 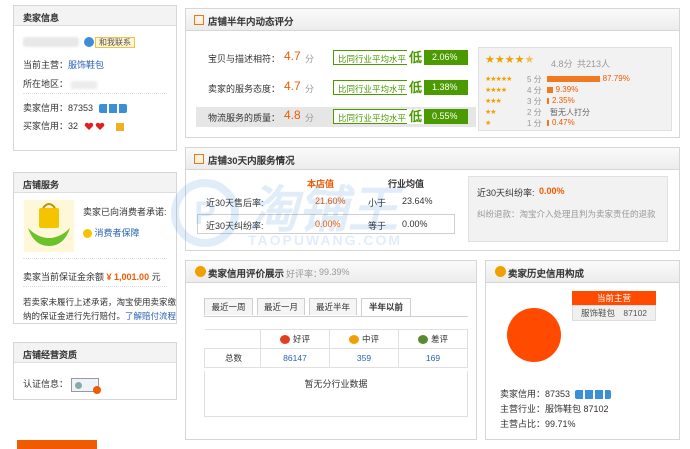 I want to click on bad-total-link: 169, so click(x=433, y=358).